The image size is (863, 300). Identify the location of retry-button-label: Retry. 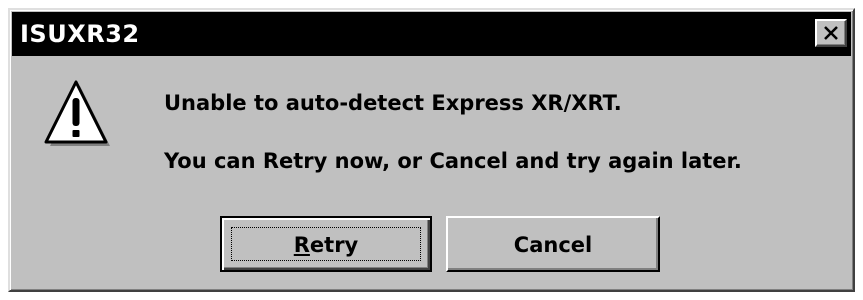
(326, 245).